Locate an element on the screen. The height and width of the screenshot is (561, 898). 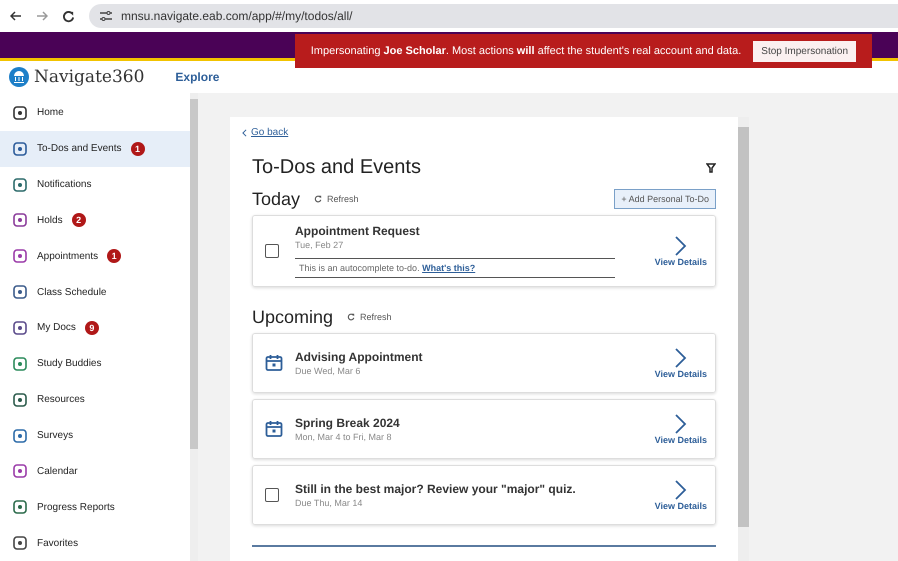
forward-arrow-icon is located at coordinates (42, 16).